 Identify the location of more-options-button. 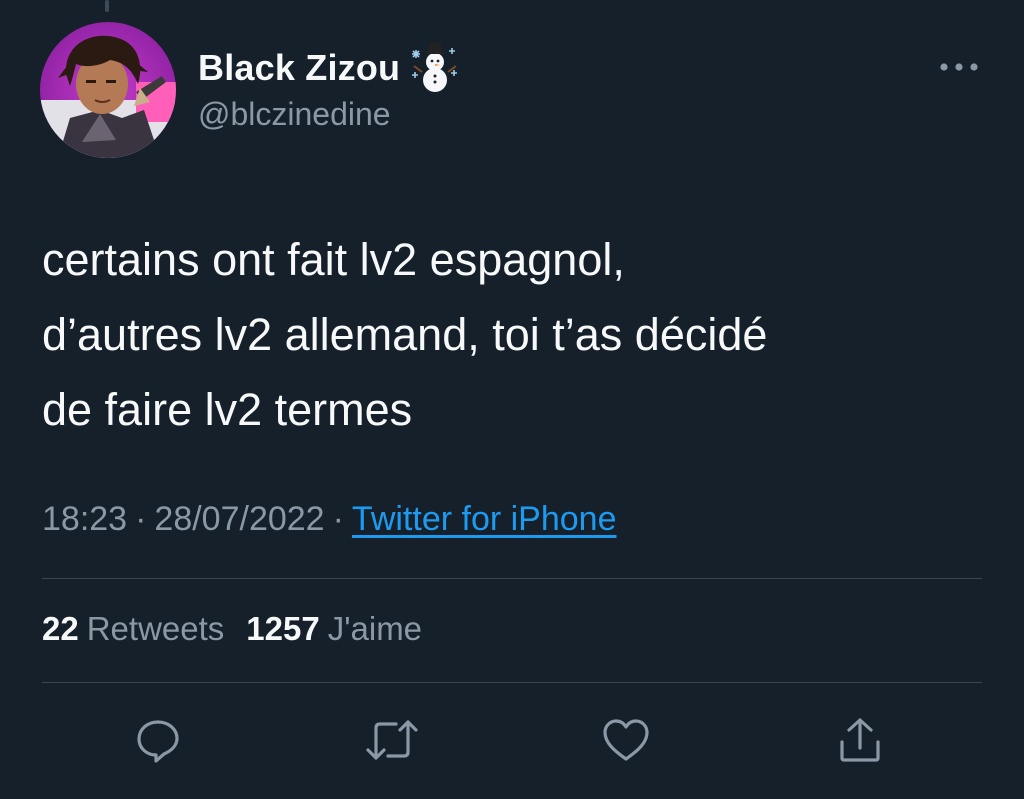
(959, 67).